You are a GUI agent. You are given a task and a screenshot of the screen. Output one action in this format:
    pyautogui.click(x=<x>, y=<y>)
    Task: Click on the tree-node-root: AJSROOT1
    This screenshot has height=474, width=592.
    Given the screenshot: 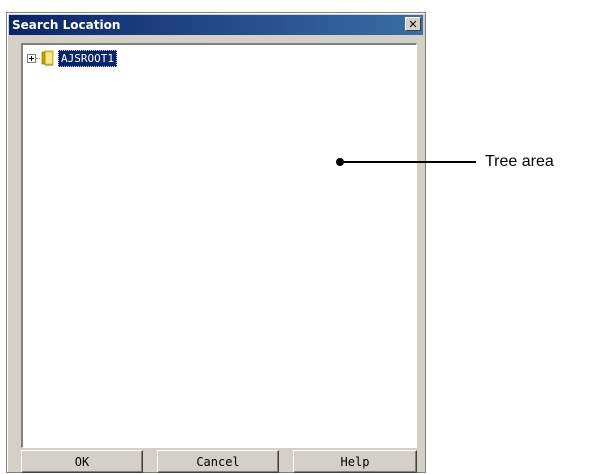 What is the action you would take?
    pyautogui.click(x=72, y=58)
    